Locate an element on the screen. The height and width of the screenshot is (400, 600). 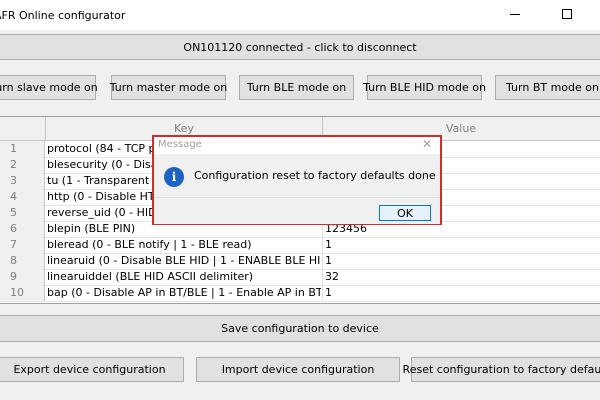
ok-button-label: OK is located at coordinates (405, 213).